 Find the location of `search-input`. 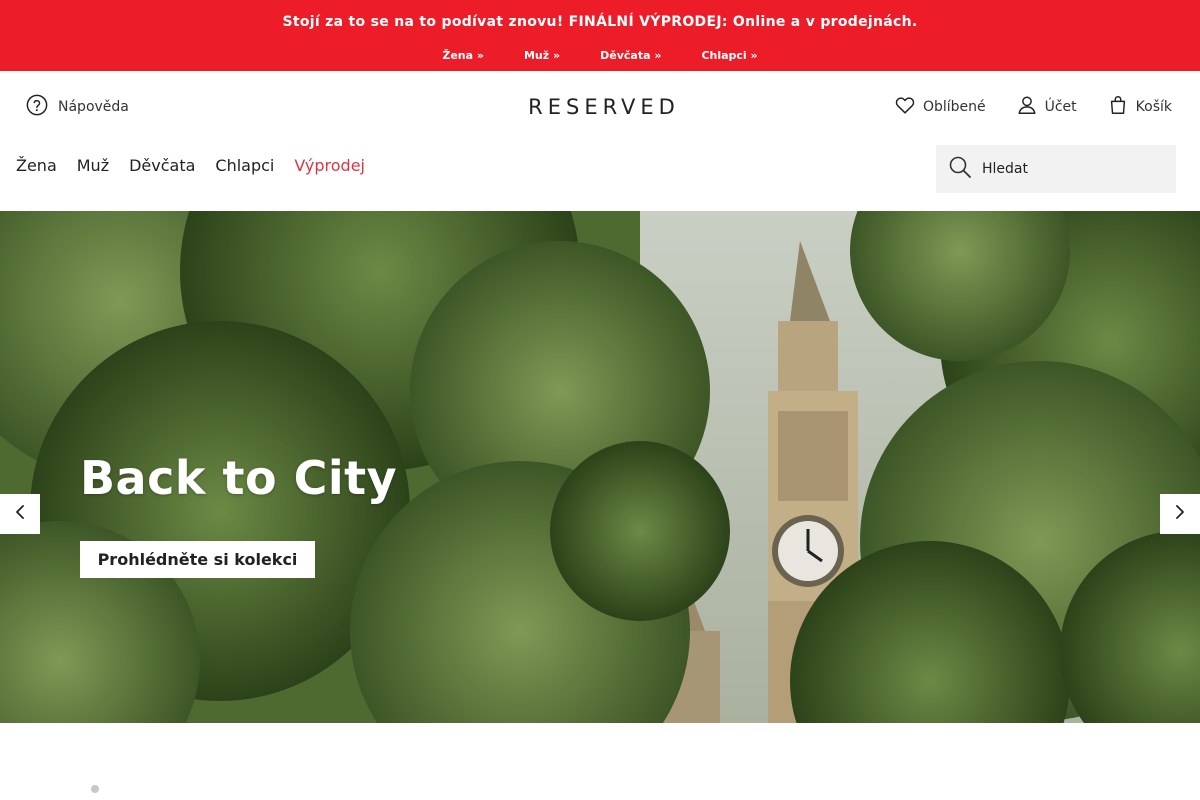

search-input is located at coordinates (1072, 169).